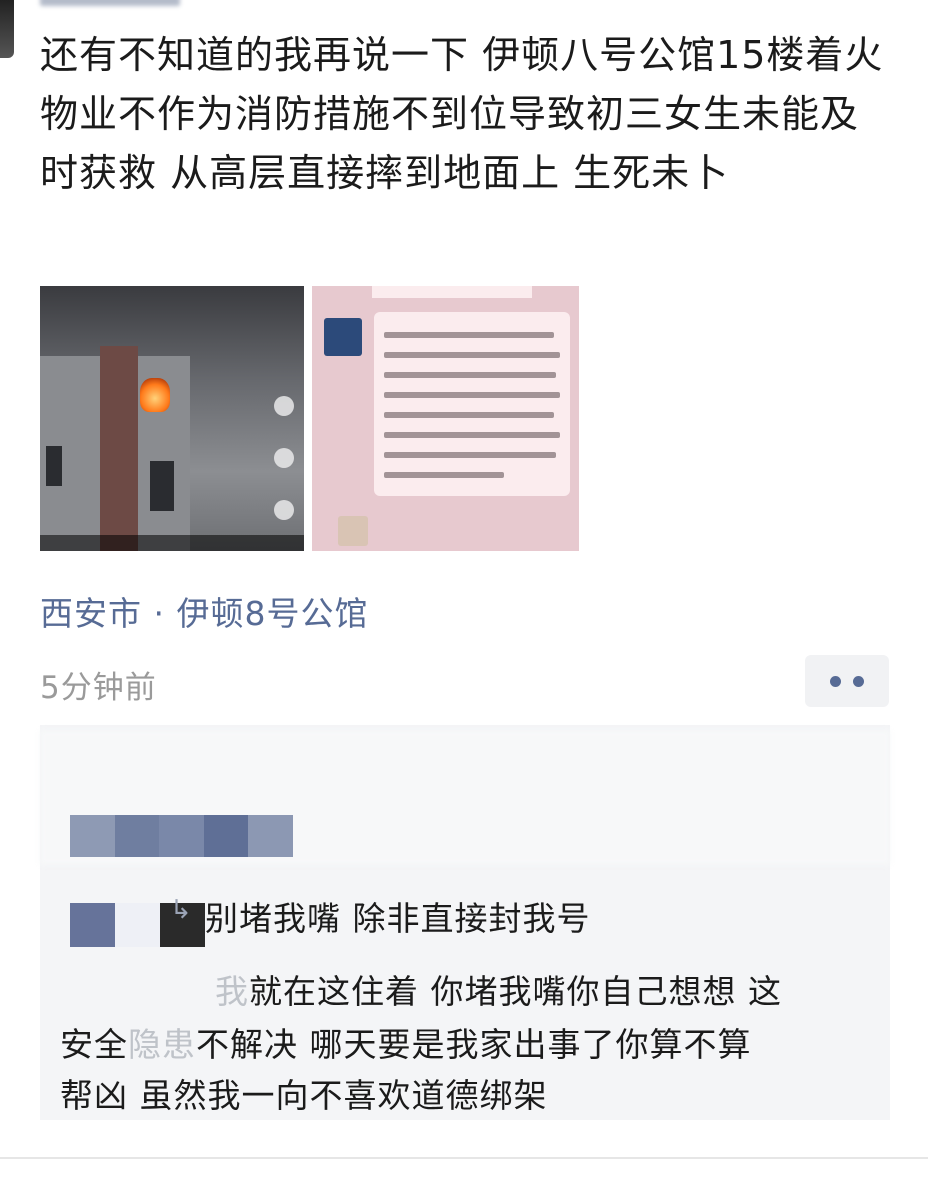 The width and height of the screenshot is (928, 1183). Describe the element at coordinates (232, 991) in the screenshot. I see `comment-text-faded: 我` at that location.